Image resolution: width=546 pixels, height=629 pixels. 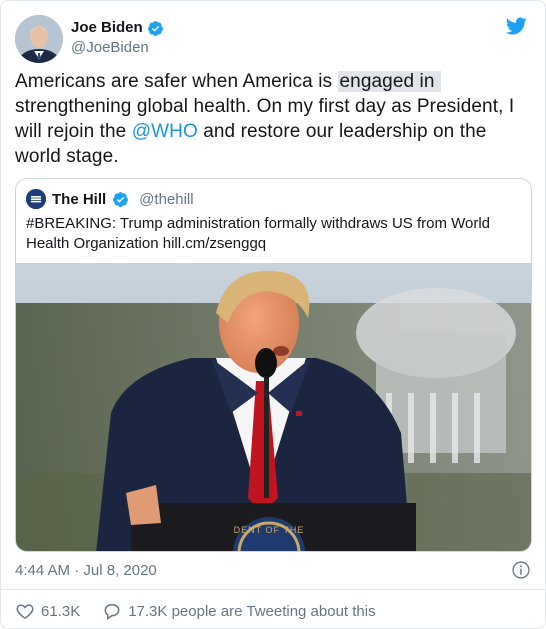 What do you see at coordinates (86, 571) in the screenshot?
I see `tweet-timestamp: 4:44 AM · Jul 8, 2020` at bounding box center [86, 571].